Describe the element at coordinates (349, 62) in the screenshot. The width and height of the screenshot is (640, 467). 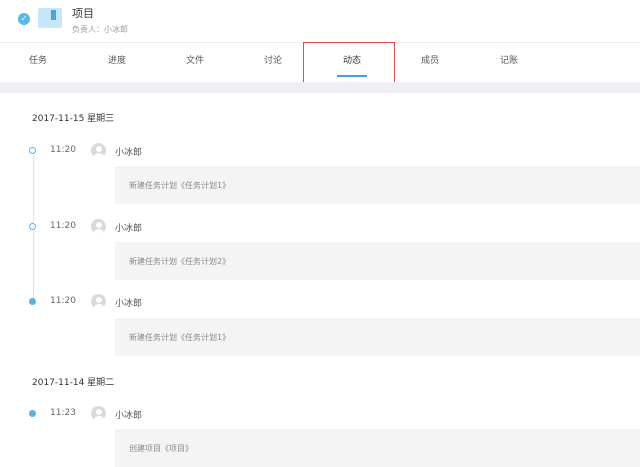
I see `active-tab-highlight` at that location.